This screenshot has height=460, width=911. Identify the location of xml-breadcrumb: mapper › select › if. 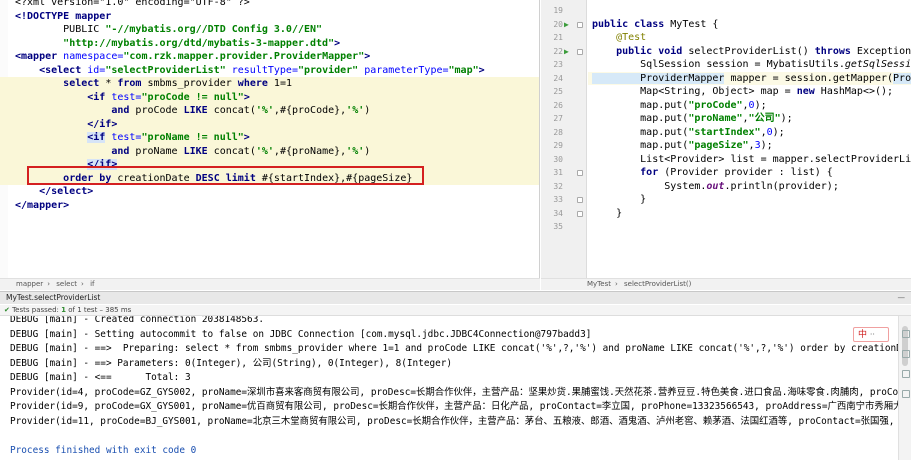
(270, 284).